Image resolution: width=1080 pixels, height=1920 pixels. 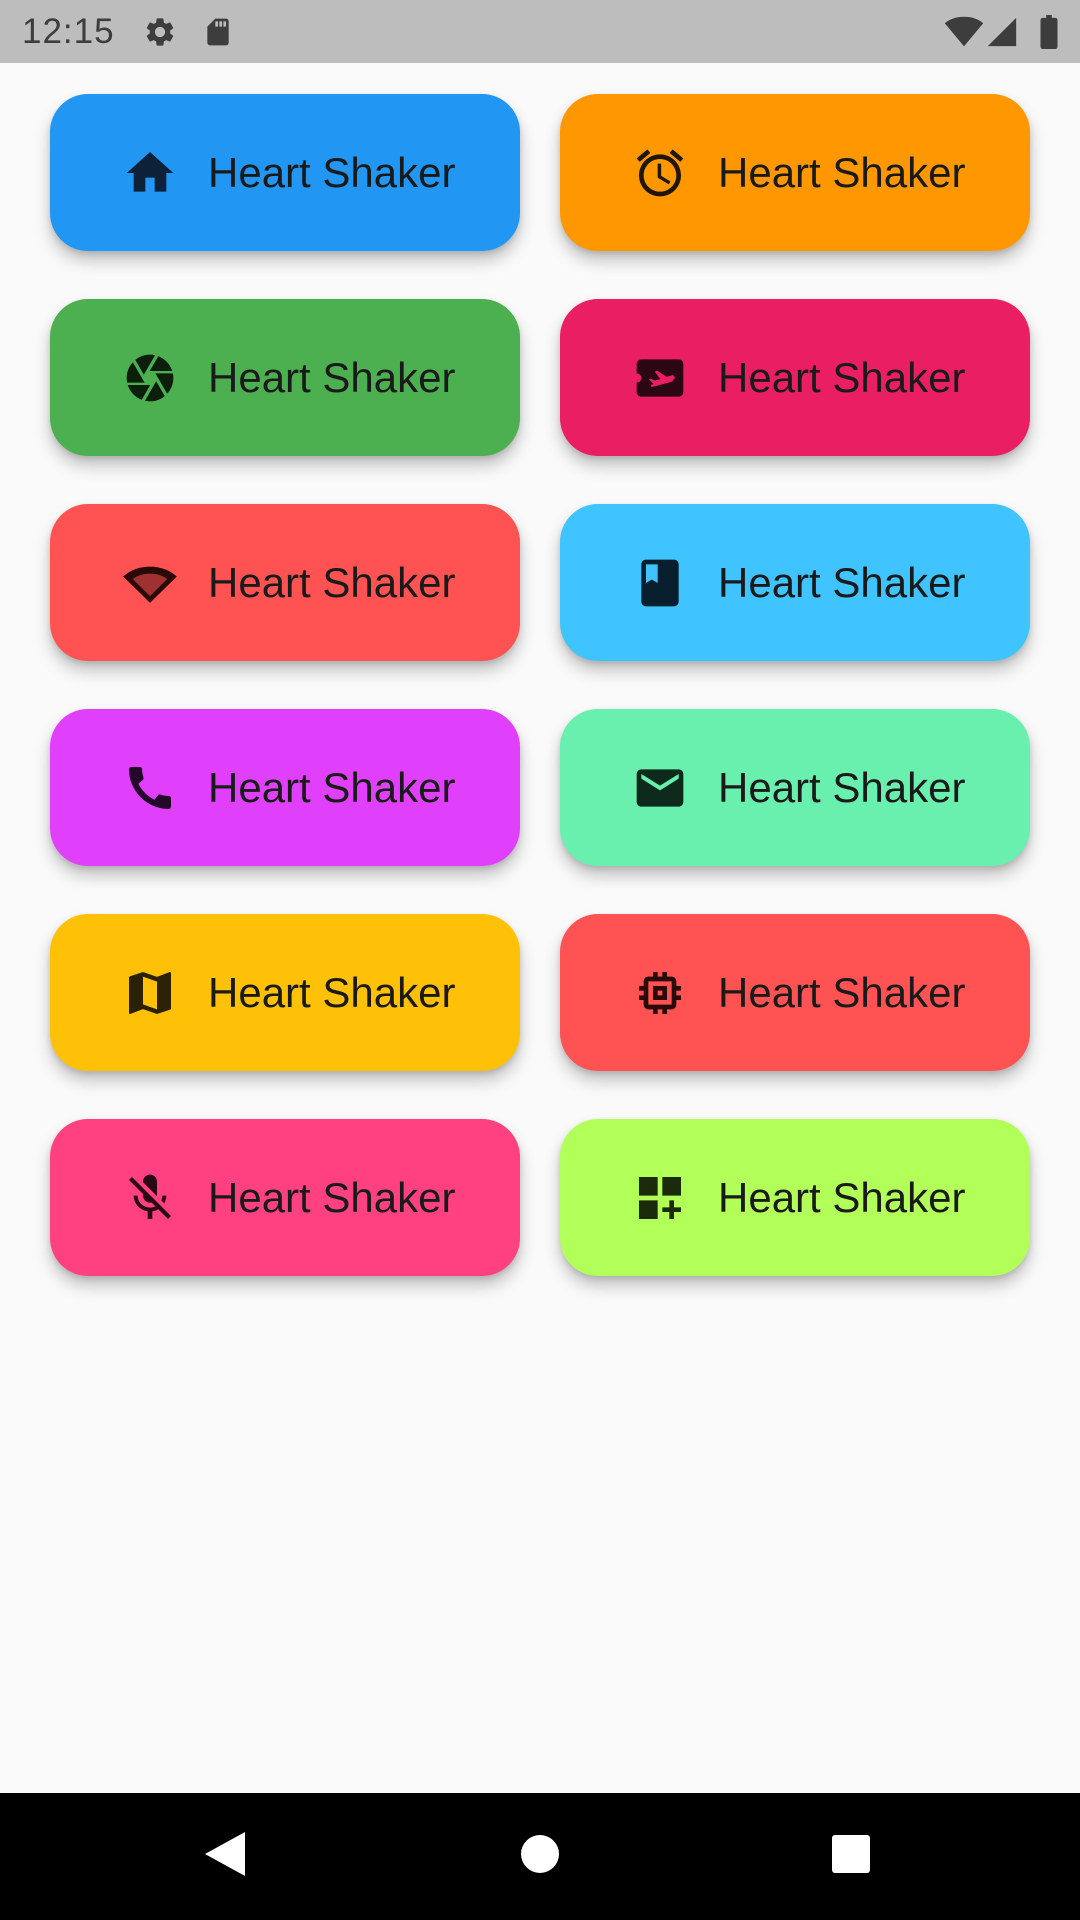 I want to click on camera-aperture-icon, so click(x=150, y=378).